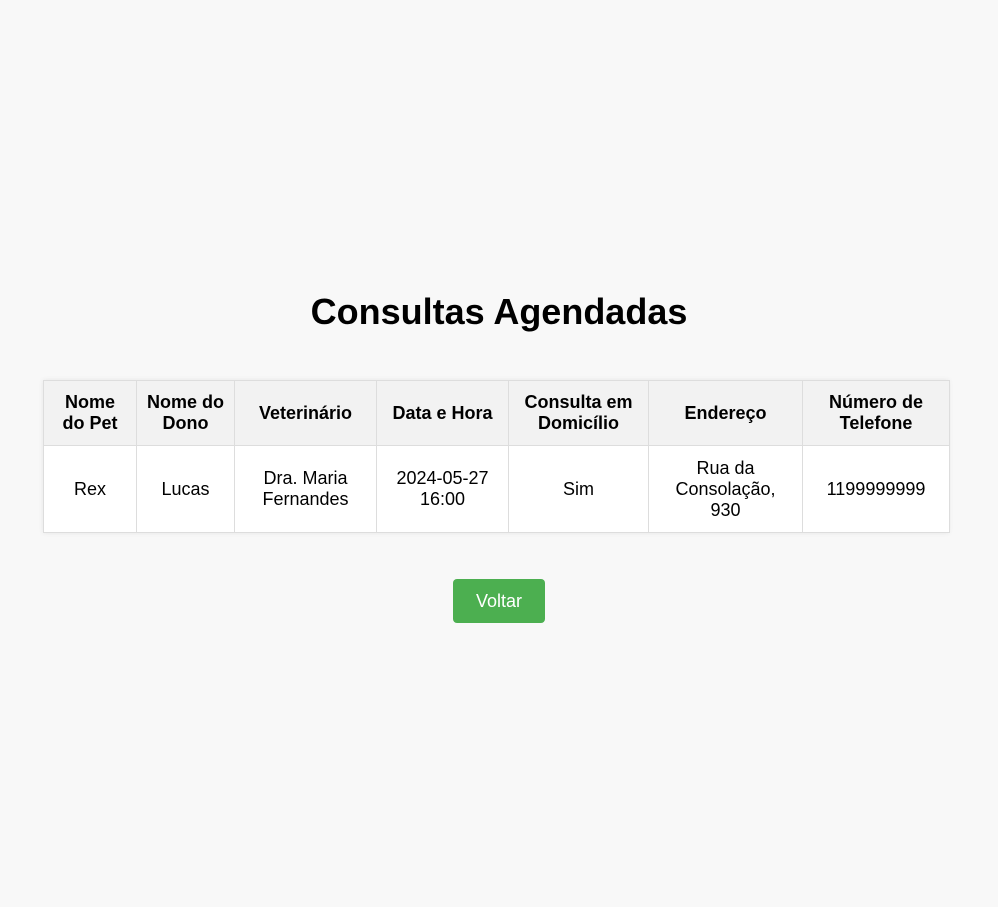  Describe the element at coordinates (185, 489) in the screenshot. I see `cell-owner-name: Lucas` at that location.